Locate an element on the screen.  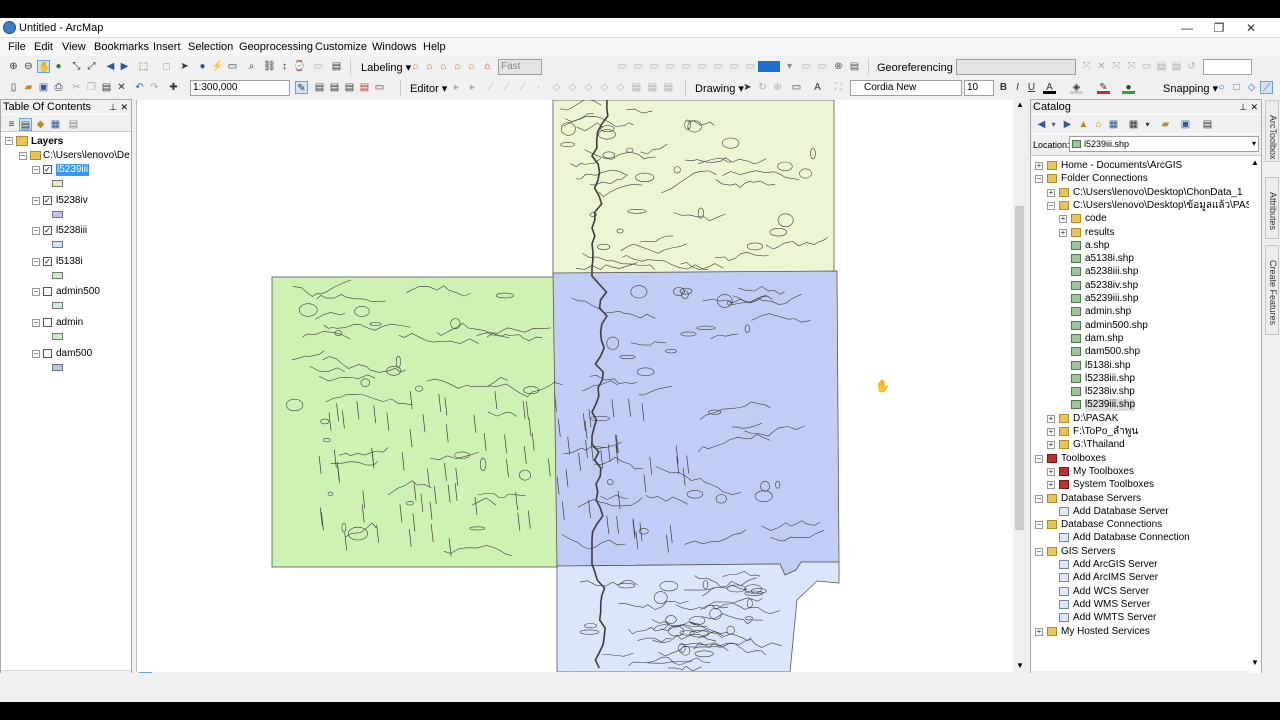
zoom-out-icon: ⊖ is located at coordinates (28, 66).